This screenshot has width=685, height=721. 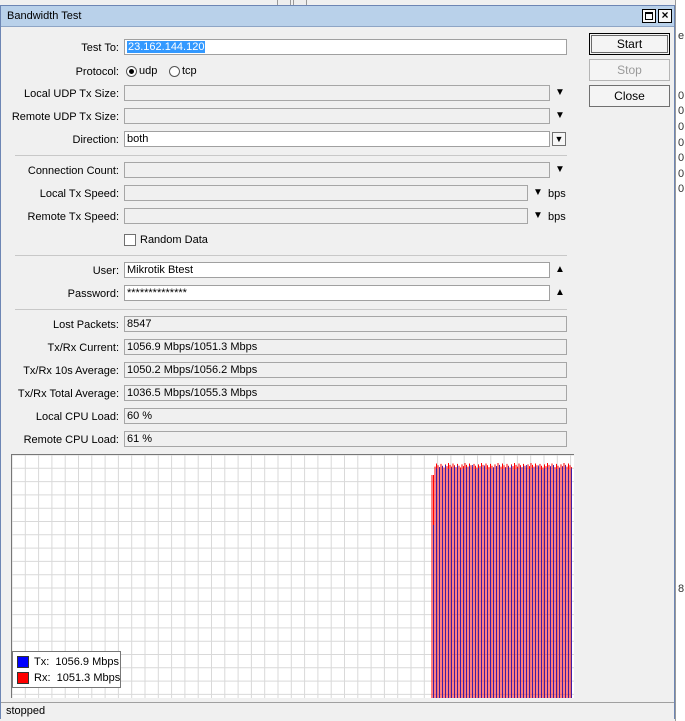 What do you see at coordinates (148, 71) in the screenshot?
I see `protocol-udp-label: udp` at bounding box center [148, 71].